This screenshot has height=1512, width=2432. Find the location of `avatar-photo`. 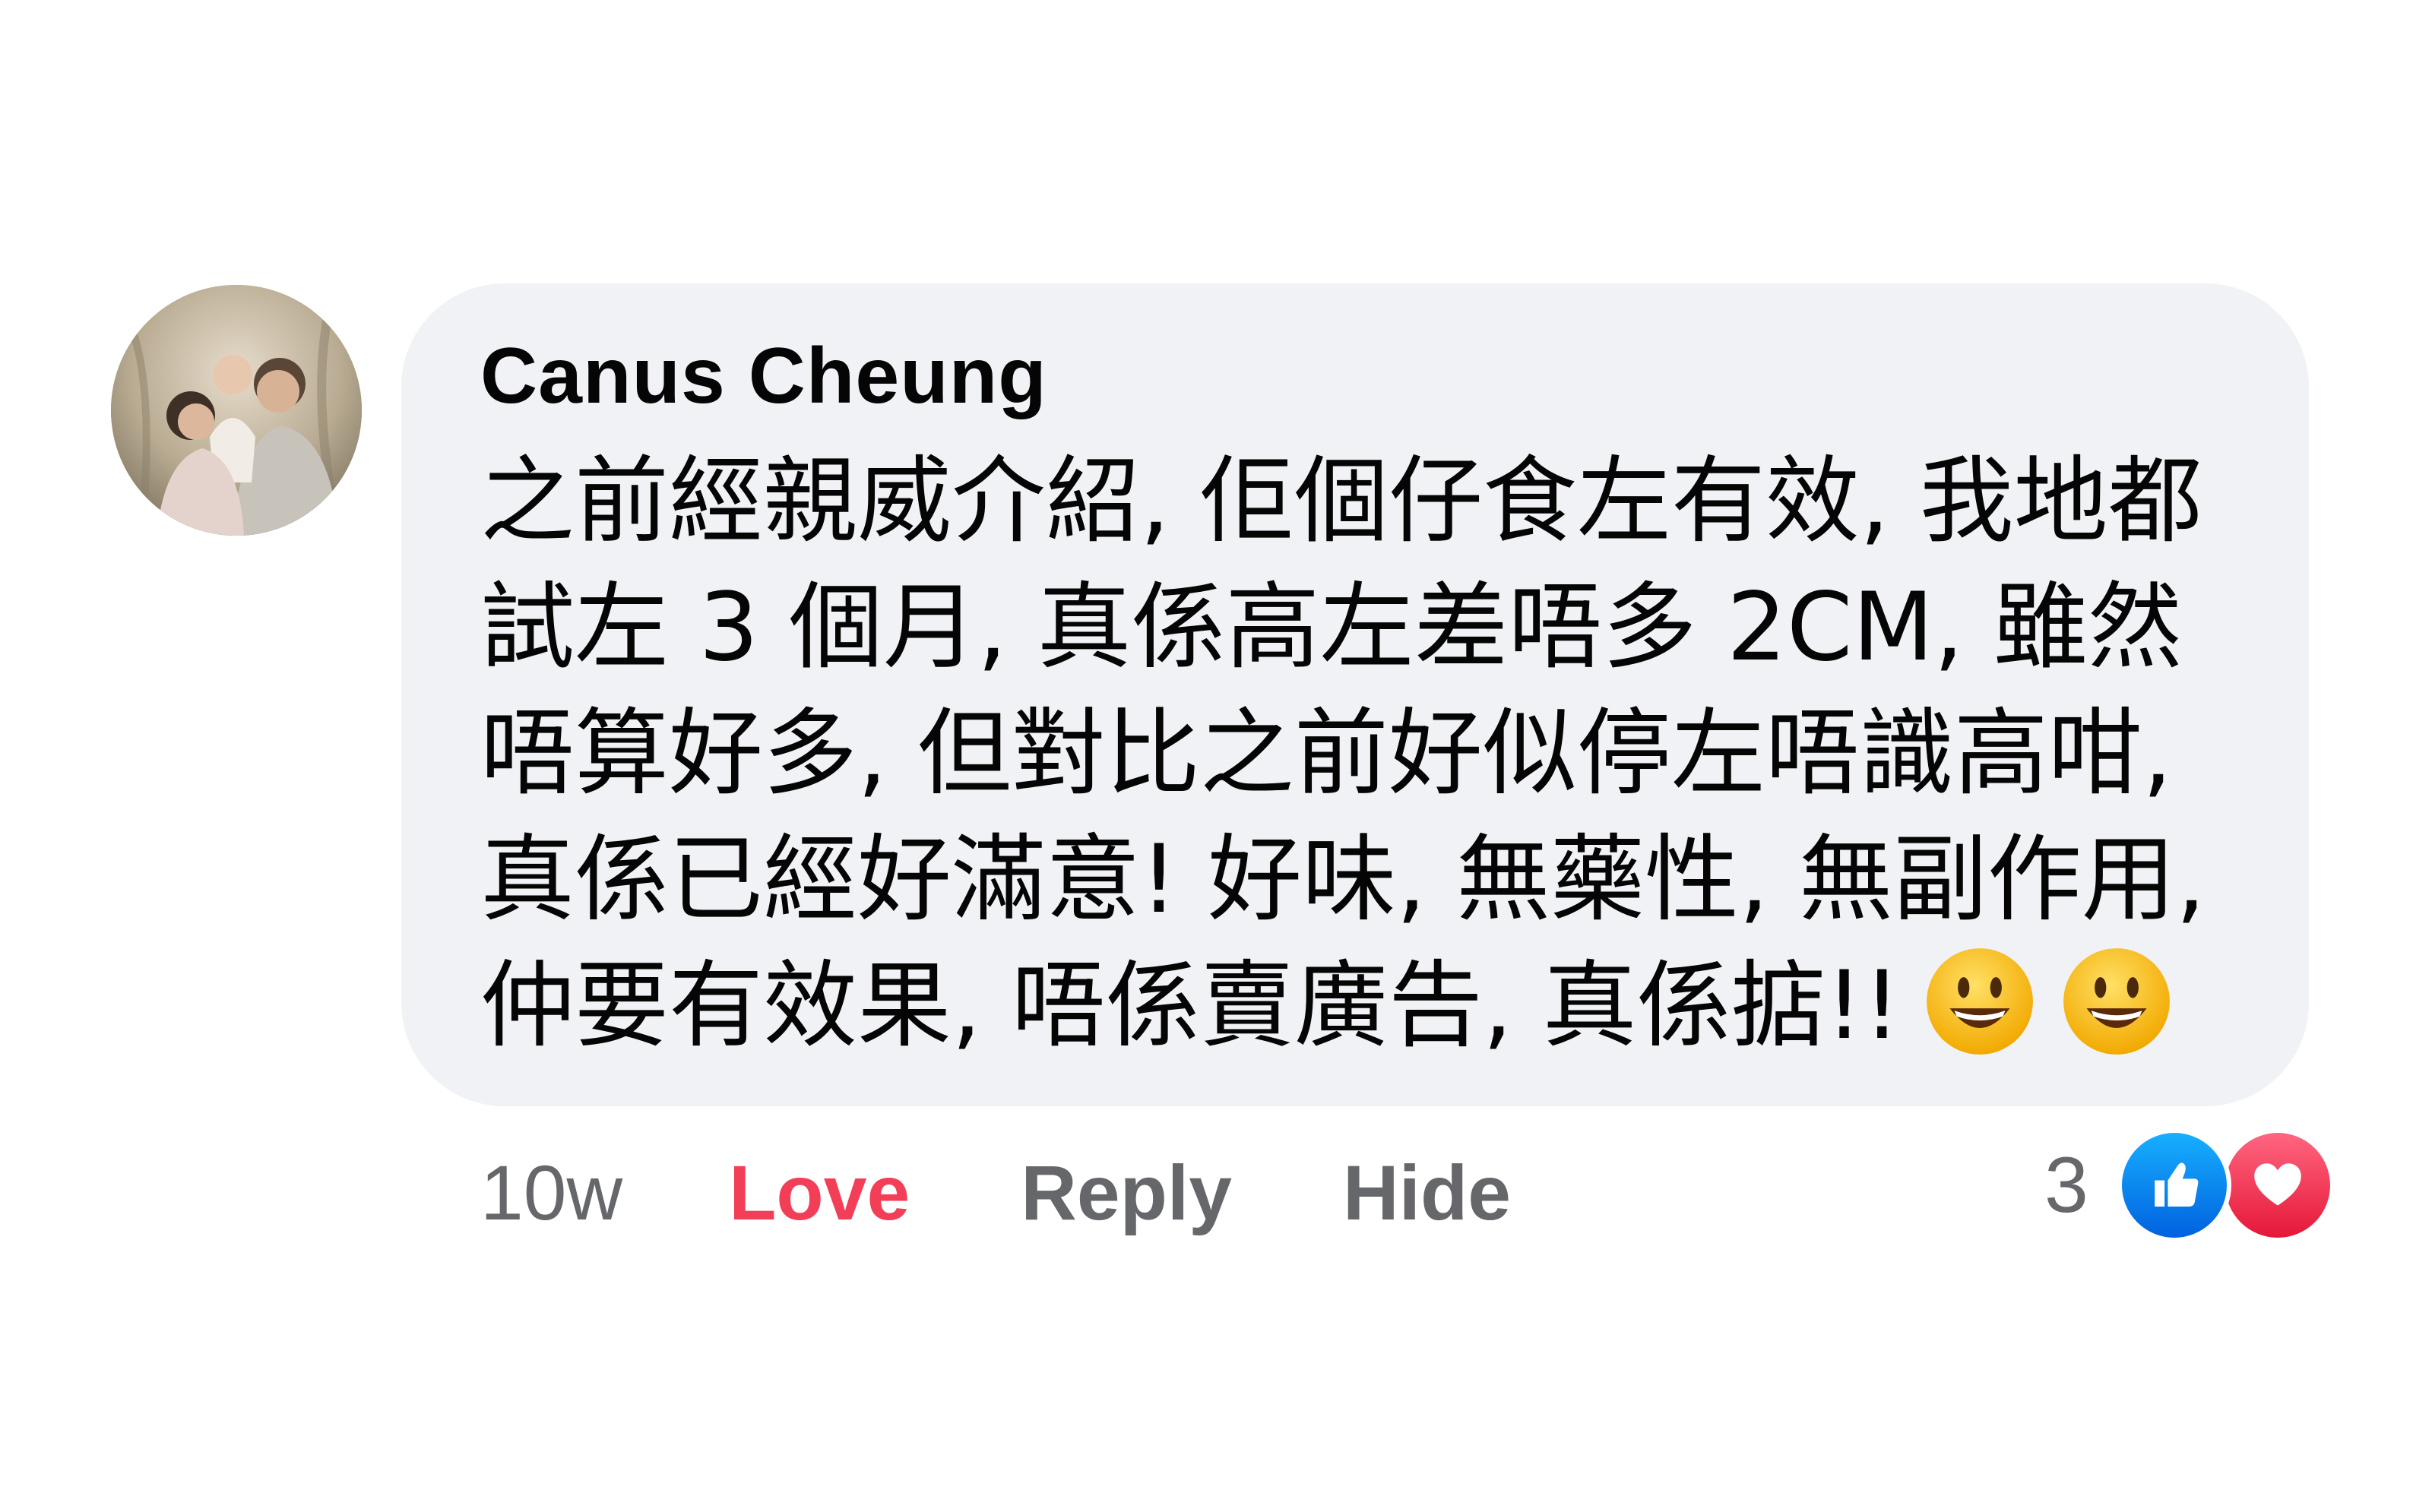

avatar-photo is located at coordinates (237, 410).